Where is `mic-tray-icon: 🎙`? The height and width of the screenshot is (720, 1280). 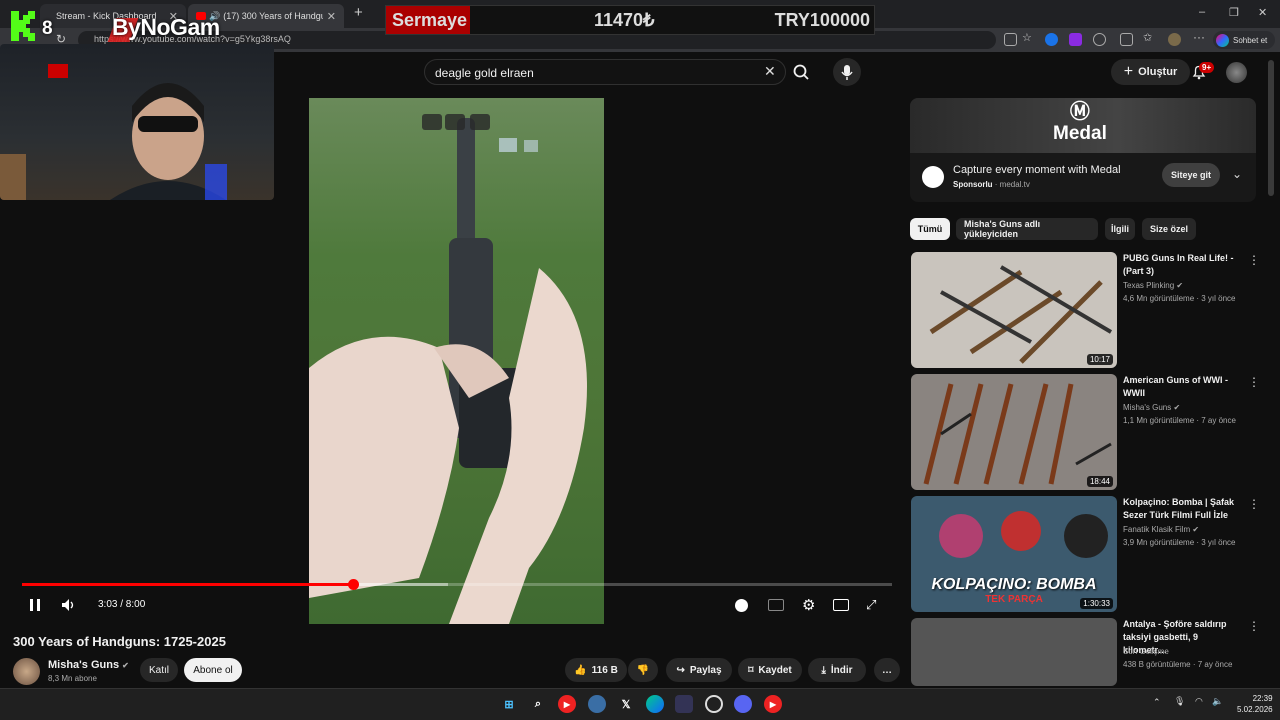
mic-tray-icon: 🎙 is located at coordinates (1179, 701).